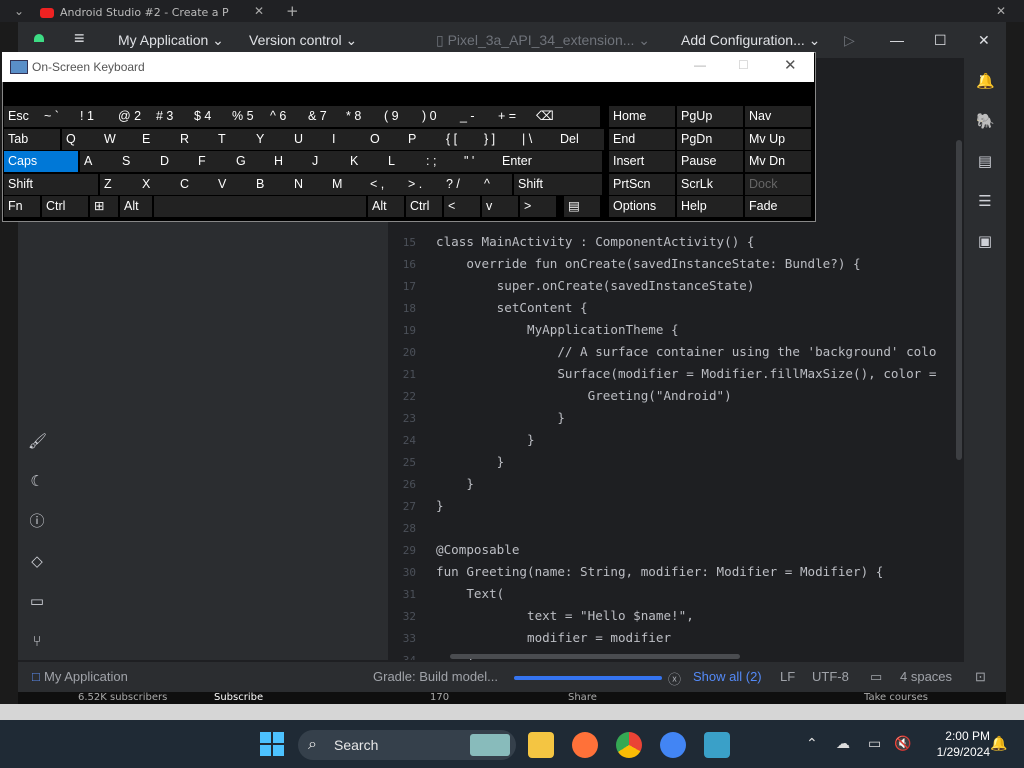 The image size is (1024, 768). Describe the element at coordinates (136, 206) in the screenshot. I see `osk-key-alt-left: Alt` at that location.